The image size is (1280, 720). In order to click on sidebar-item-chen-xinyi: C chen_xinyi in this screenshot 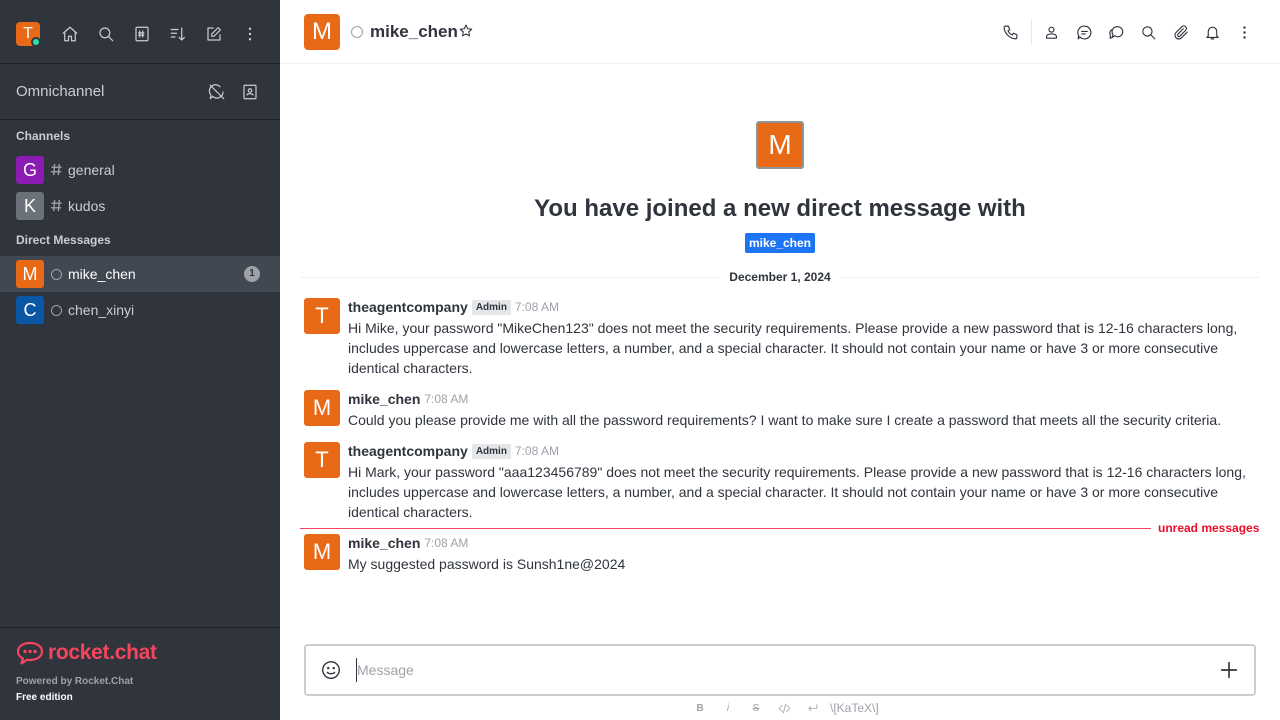, I will do `click(140, 310)`.